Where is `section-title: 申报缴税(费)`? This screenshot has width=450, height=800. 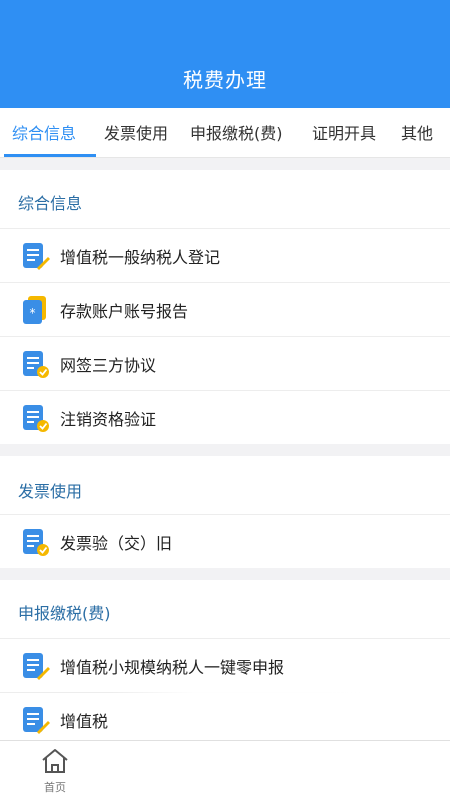 section-title: 申报缴税(费) is located at coordinates (64, 613).